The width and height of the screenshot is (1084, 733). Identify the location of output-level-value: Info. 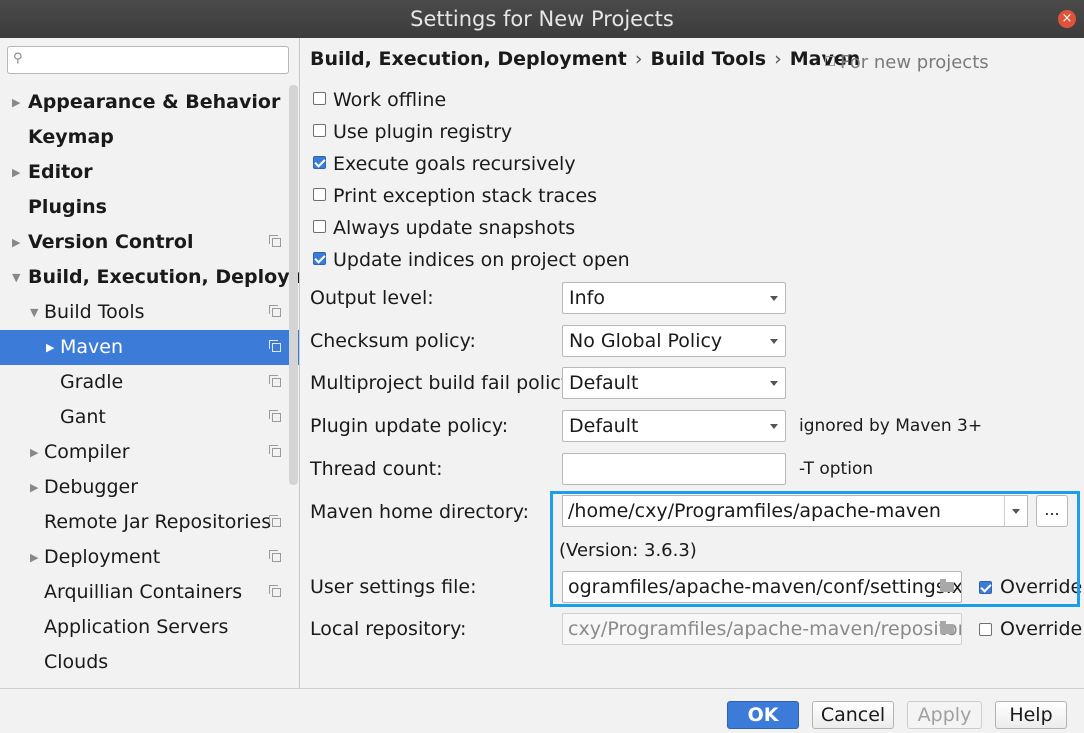
(587, 298).